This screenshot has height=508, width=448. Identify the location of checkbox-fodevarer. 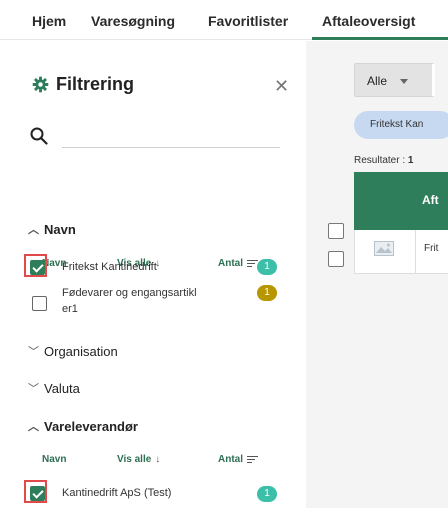
(39, 303).